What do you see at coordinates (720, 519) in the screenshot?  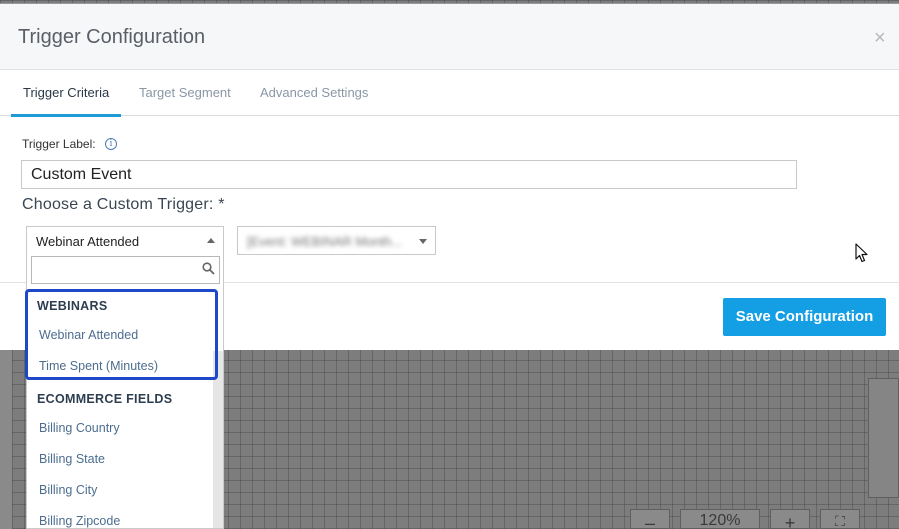 I see `zoom-level: 120%` at bounding box center [720, 519].